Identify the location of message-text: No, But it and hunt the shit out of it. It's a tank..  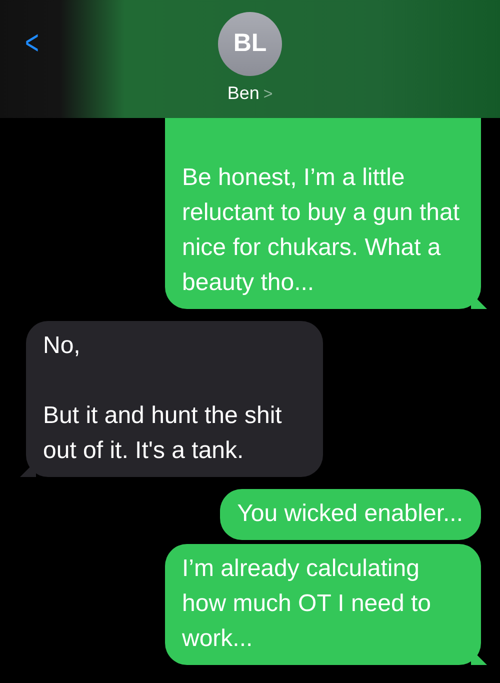
(163, 398).